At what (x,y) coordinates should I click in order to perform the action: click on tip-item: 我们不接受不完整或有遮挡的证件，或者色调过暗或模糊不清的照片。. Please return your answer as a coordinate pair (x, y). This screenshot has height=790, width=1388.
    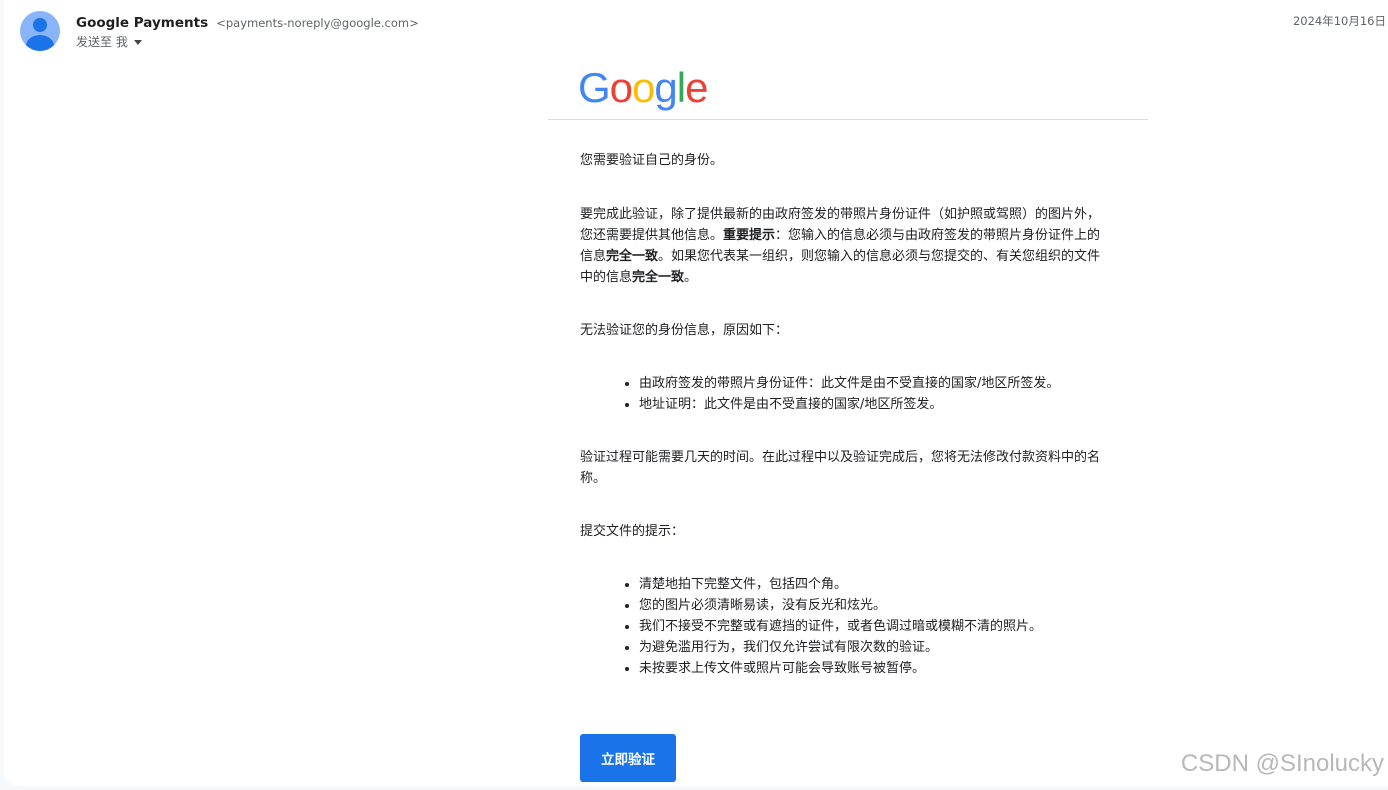
    Looking at the image, I should click on (874, 626).